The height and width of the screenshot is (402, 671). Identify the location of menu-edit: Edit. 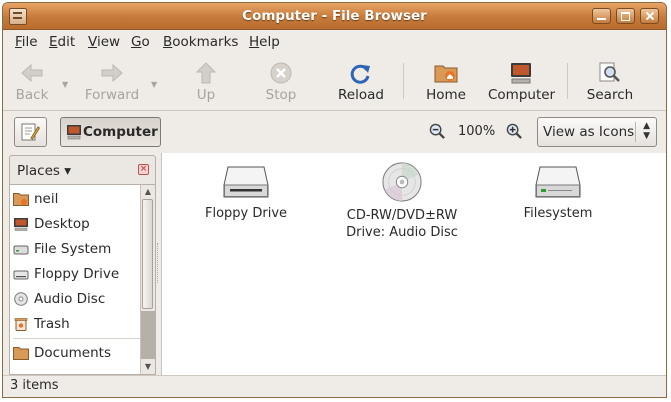
(62, 42).